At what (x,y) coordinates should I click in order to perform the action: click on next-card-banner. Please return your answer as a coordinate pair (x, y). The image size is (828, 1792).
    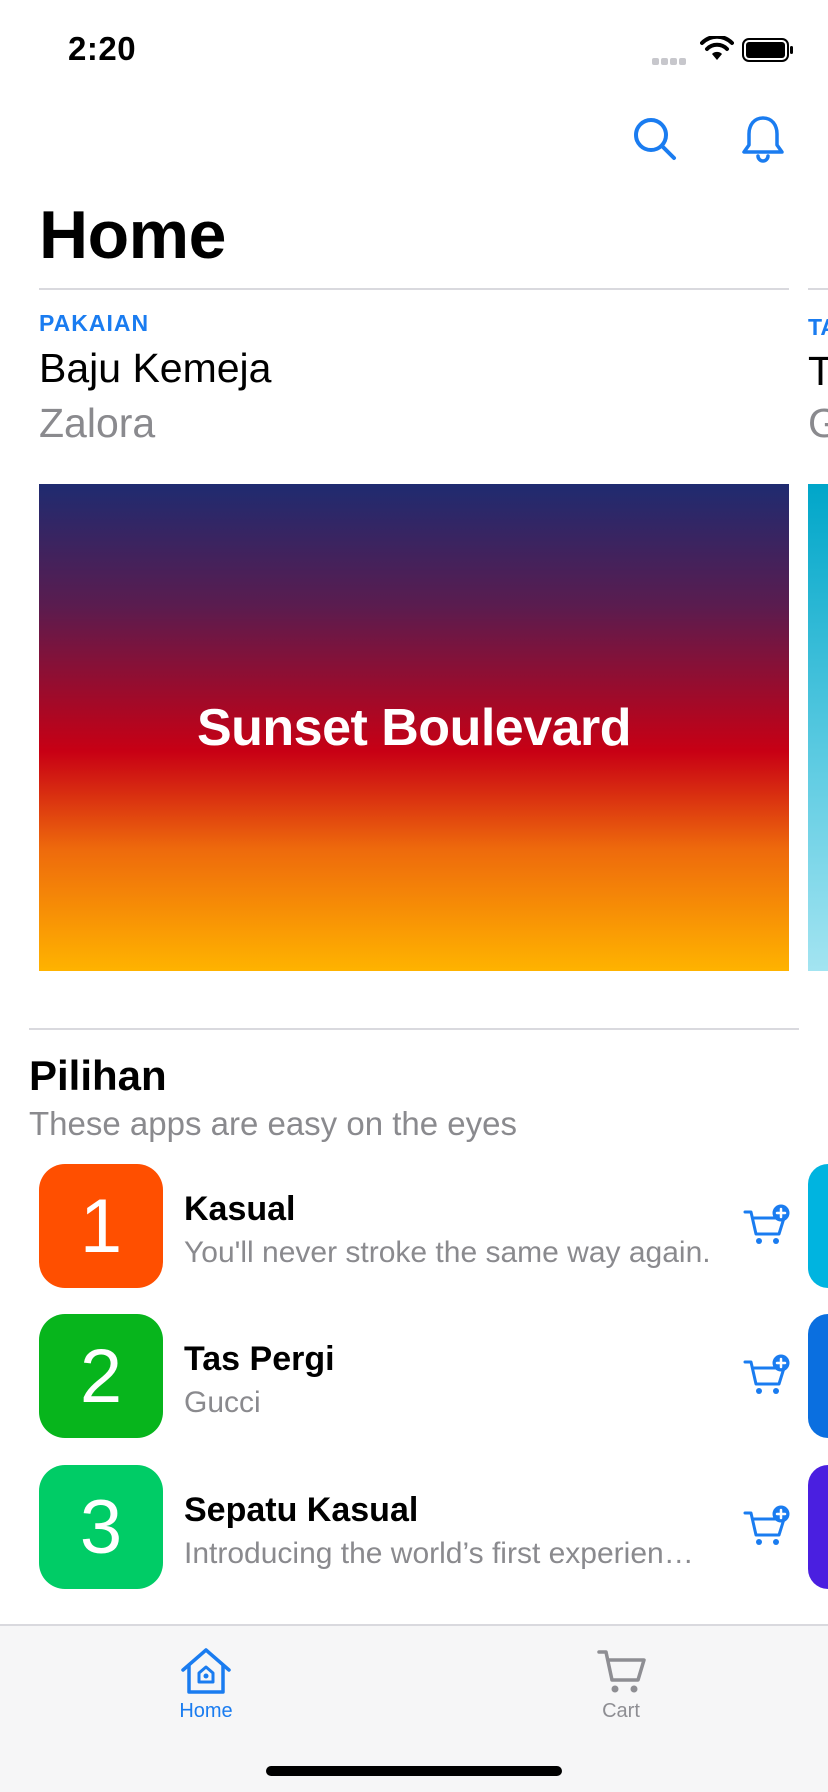
    Looking at the image, I should click on (818, 727).